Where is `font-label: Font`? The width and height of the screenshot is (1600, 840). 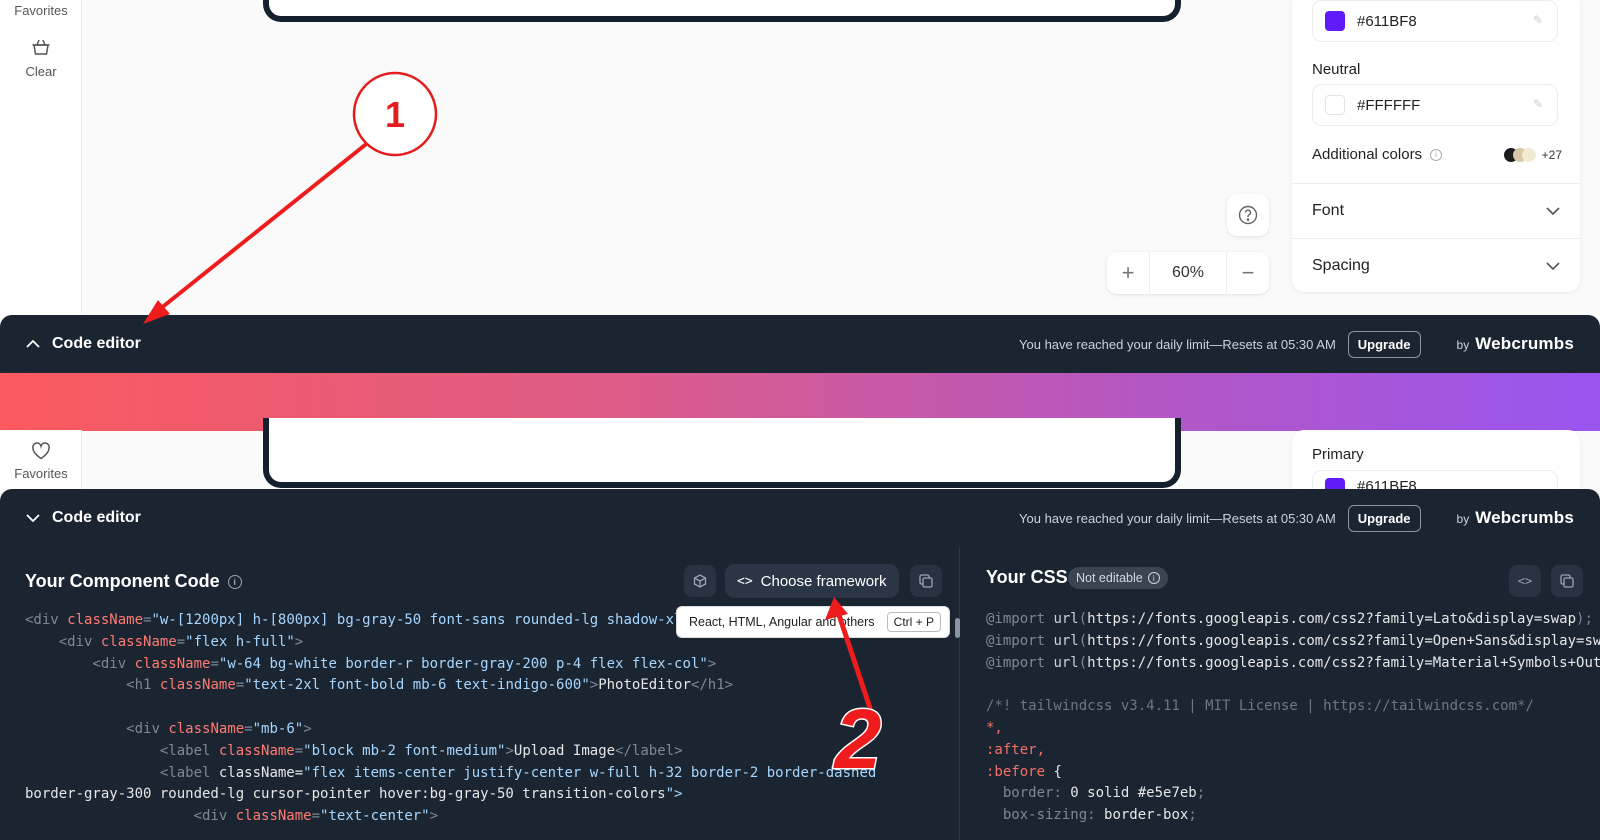 font-label: Font is located at coordinates (1328, 210).